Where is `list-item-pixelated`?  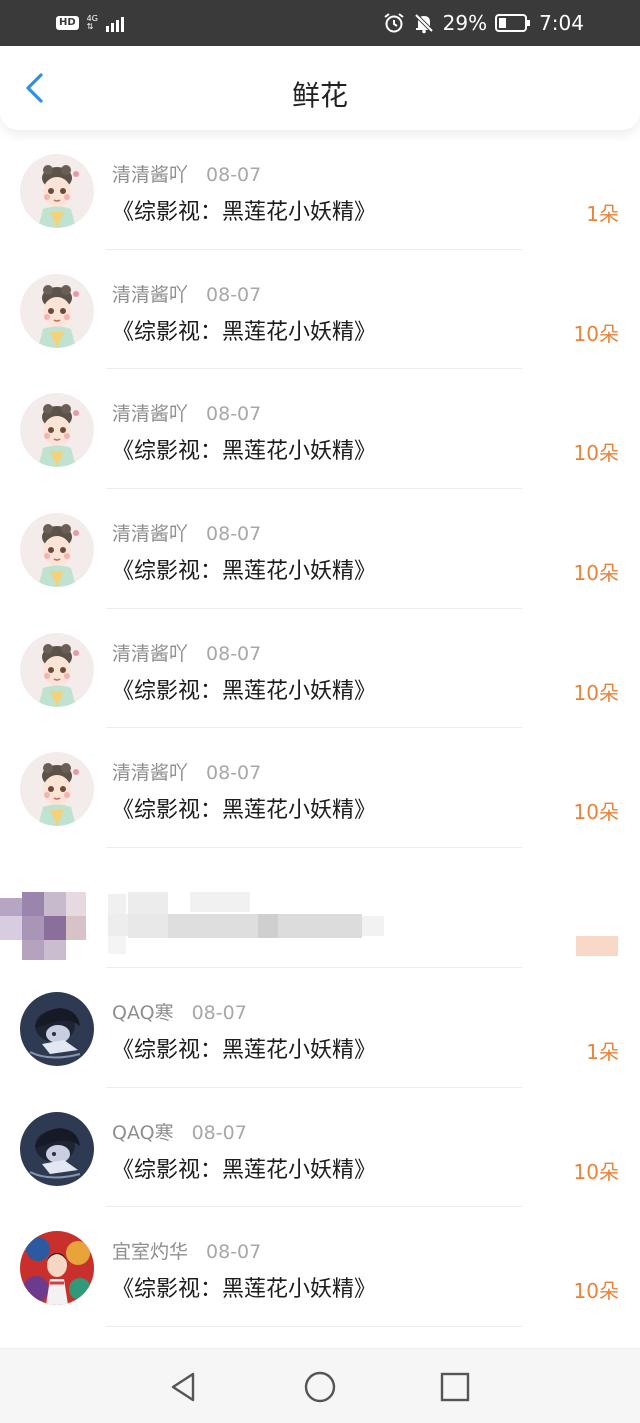 list-item-pixelated is located at coordinates (320, 908).